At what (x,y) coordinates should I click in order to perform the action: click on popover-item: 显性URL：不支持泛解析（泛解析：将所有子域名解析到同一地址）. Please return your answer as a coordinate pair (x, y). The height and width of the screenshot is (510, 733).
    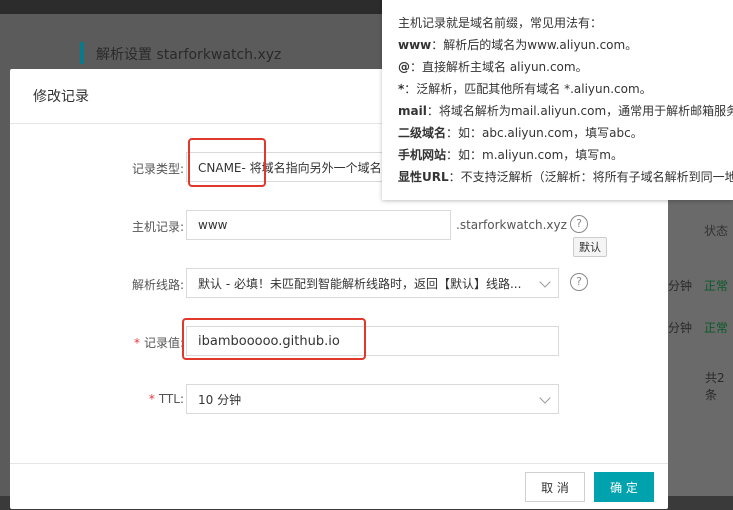
    Looking at the image, I should click on (565, 177).